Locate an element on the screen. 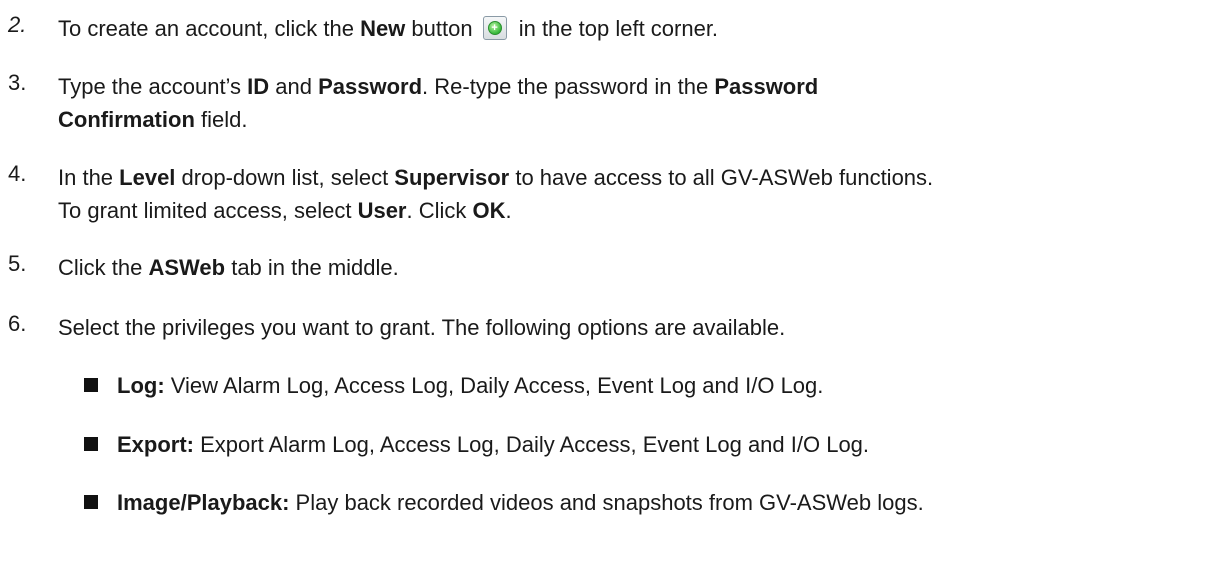 This screenshot has height=574, width=1228. bullet-term: Image/Playback: is located at coordinates (203, 502).